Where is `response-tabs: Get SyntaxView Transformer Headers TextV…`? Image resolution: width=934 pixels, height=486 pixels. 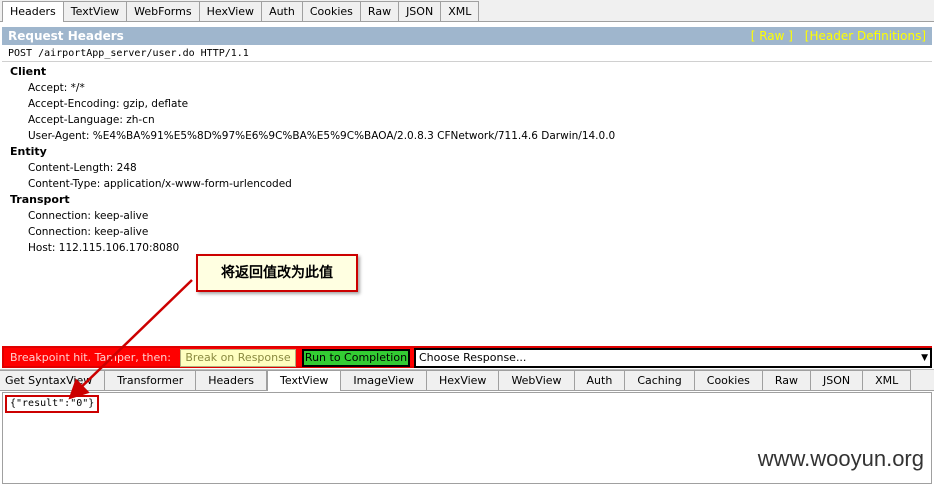 response-tabs: Get SyntaxView Transformer Headers TextV… is located at coordinates (467, 380).